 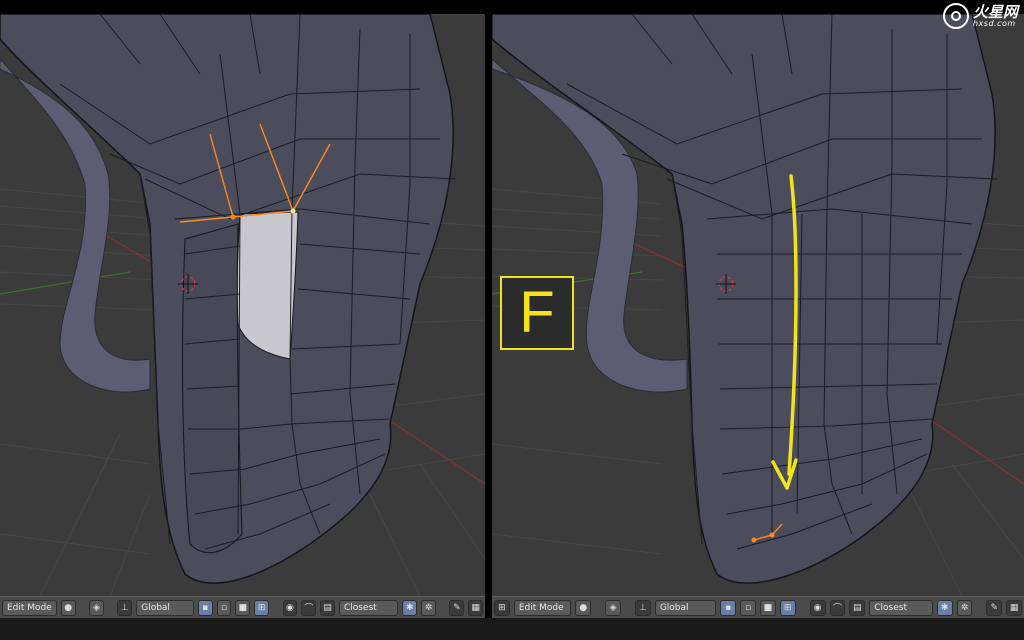 I want to click on f-key-label: F, so click(x=537, y=312).